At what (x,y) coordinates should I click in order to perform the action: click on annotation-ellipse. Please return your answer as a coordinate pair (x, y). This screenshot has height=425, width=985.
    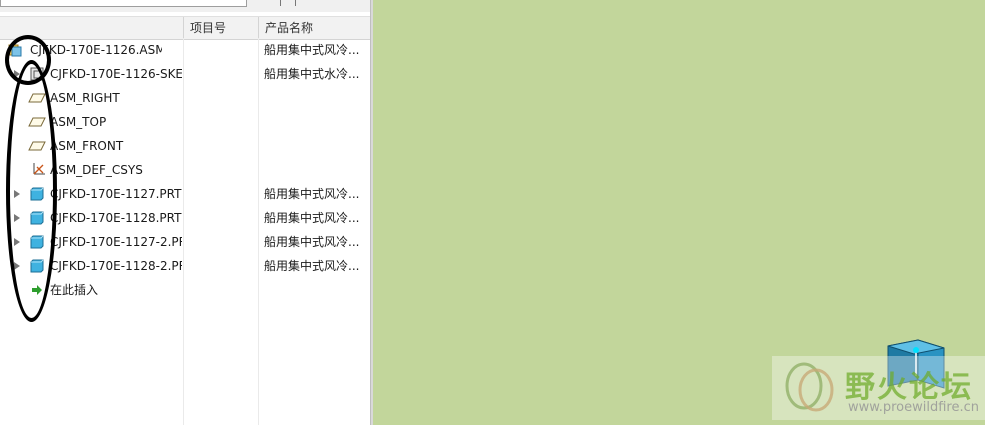
    Looking at the image, I should click on (31, 191).